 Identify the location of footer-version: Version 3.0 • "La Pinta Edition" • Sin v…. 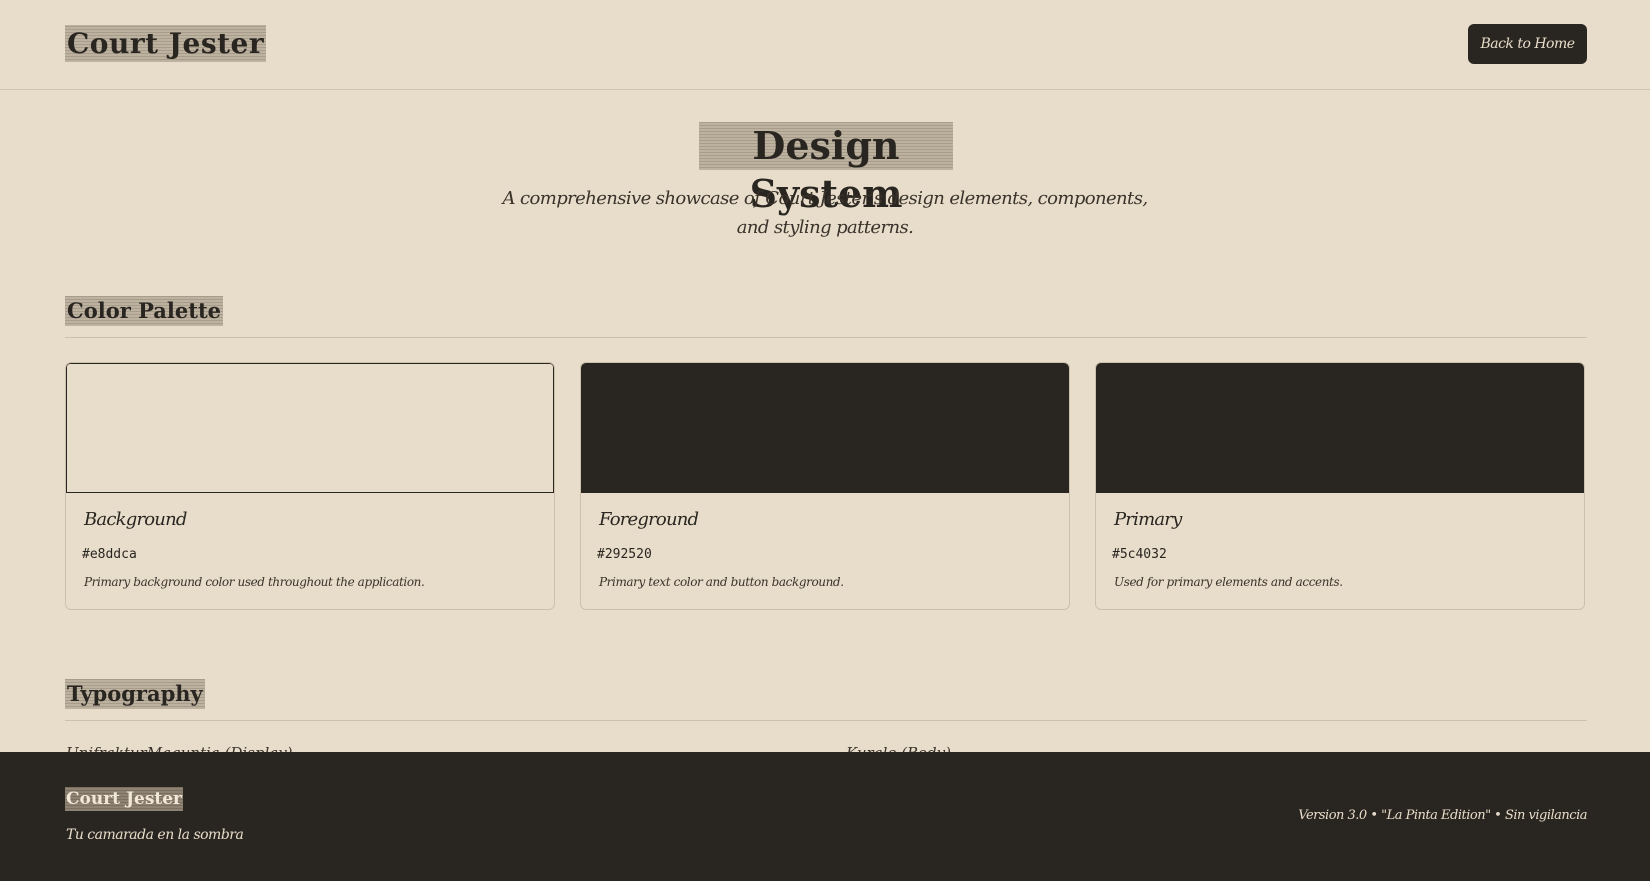
(1442, 815).